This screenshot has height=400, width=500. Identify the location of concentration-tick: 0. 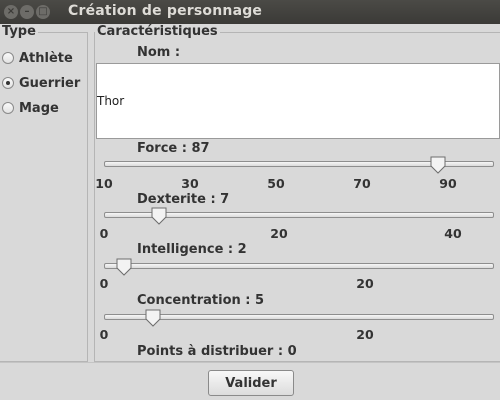
(104, 334).